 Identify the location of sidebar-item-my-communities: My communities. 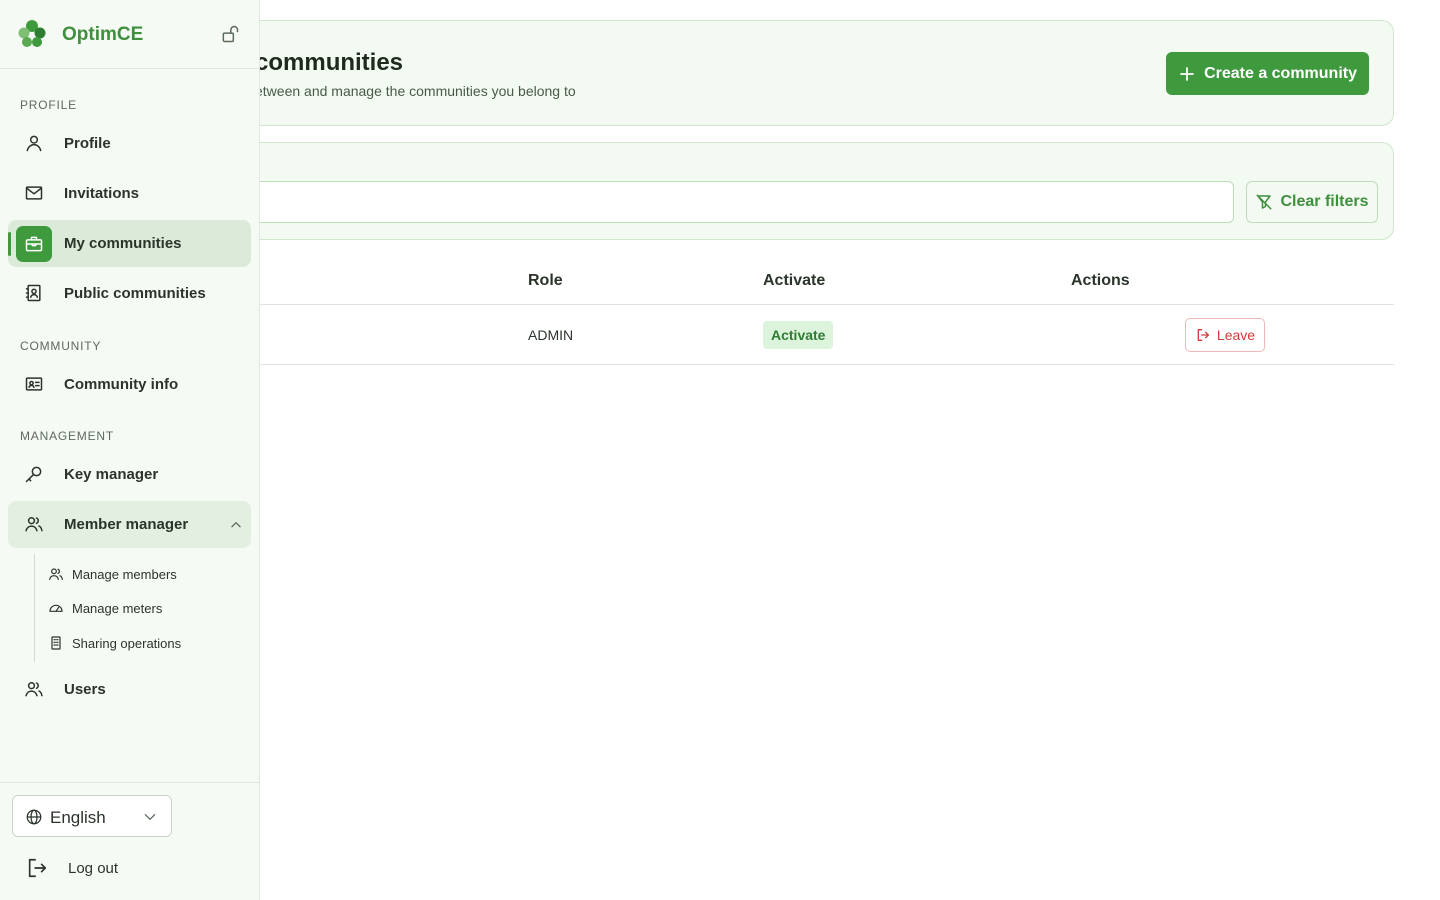
(129, 243).